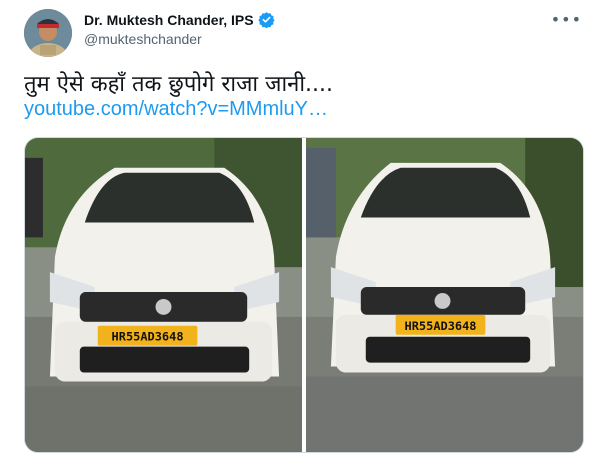 This screenshot has height=459, width=600. What do you see at coordinates (143, 39) in the screenshot?
I see `author-handle: @mukteshchander` at bounding box center [143, 39].